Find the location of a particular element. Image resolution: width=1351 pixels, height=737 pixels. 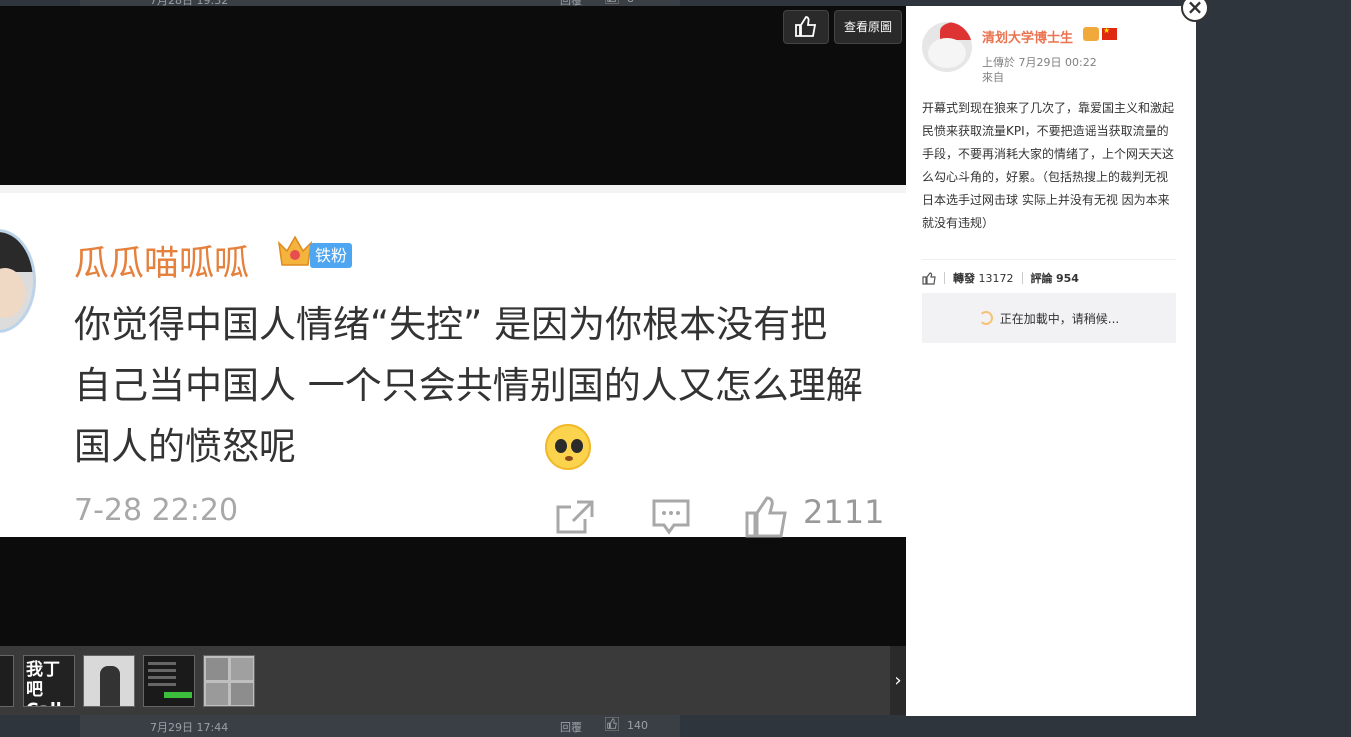

repost-button: 轉發 13172 is located at coordinates (983, 278).